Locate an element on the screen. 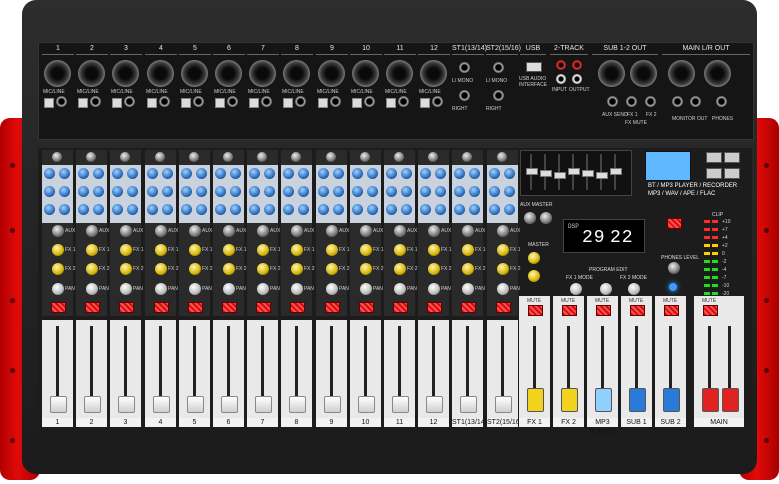 The width and height of the screenshot is (779, 484). player-button is located at coordinates (732, 157).